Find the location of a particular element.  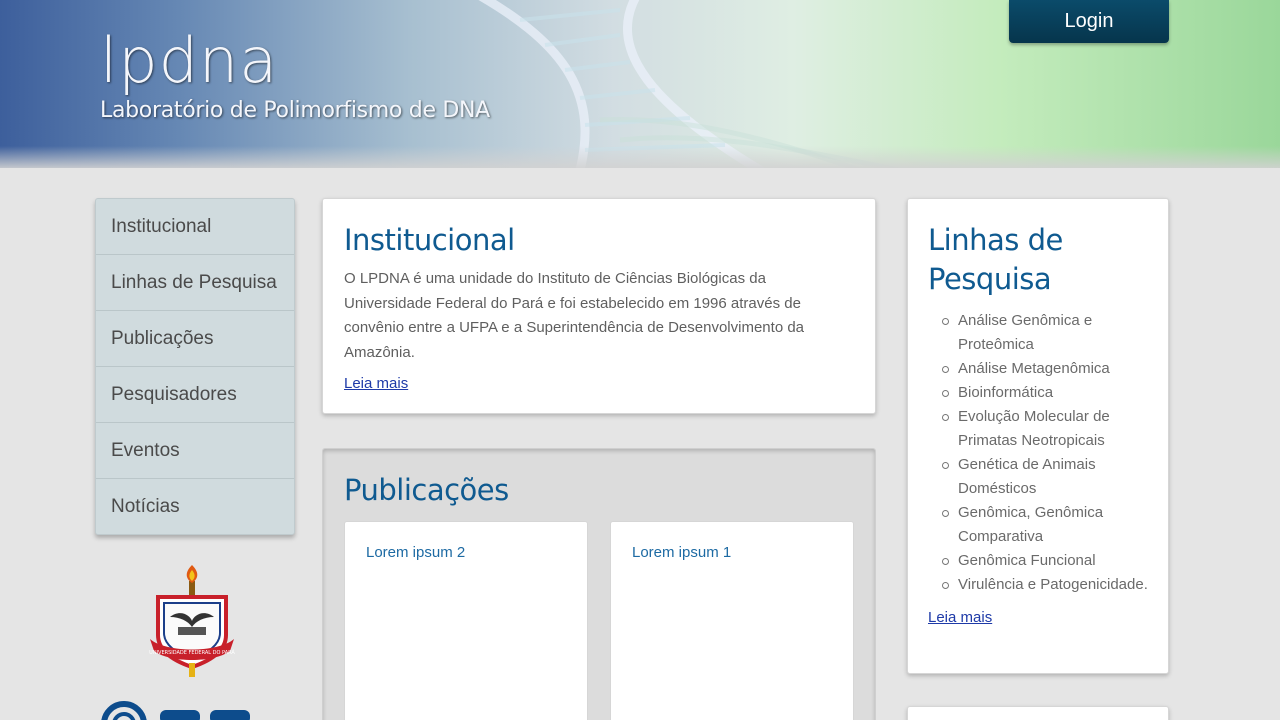

publication-link: Lorem ipsum 2 is located at coordinates (415, 552).